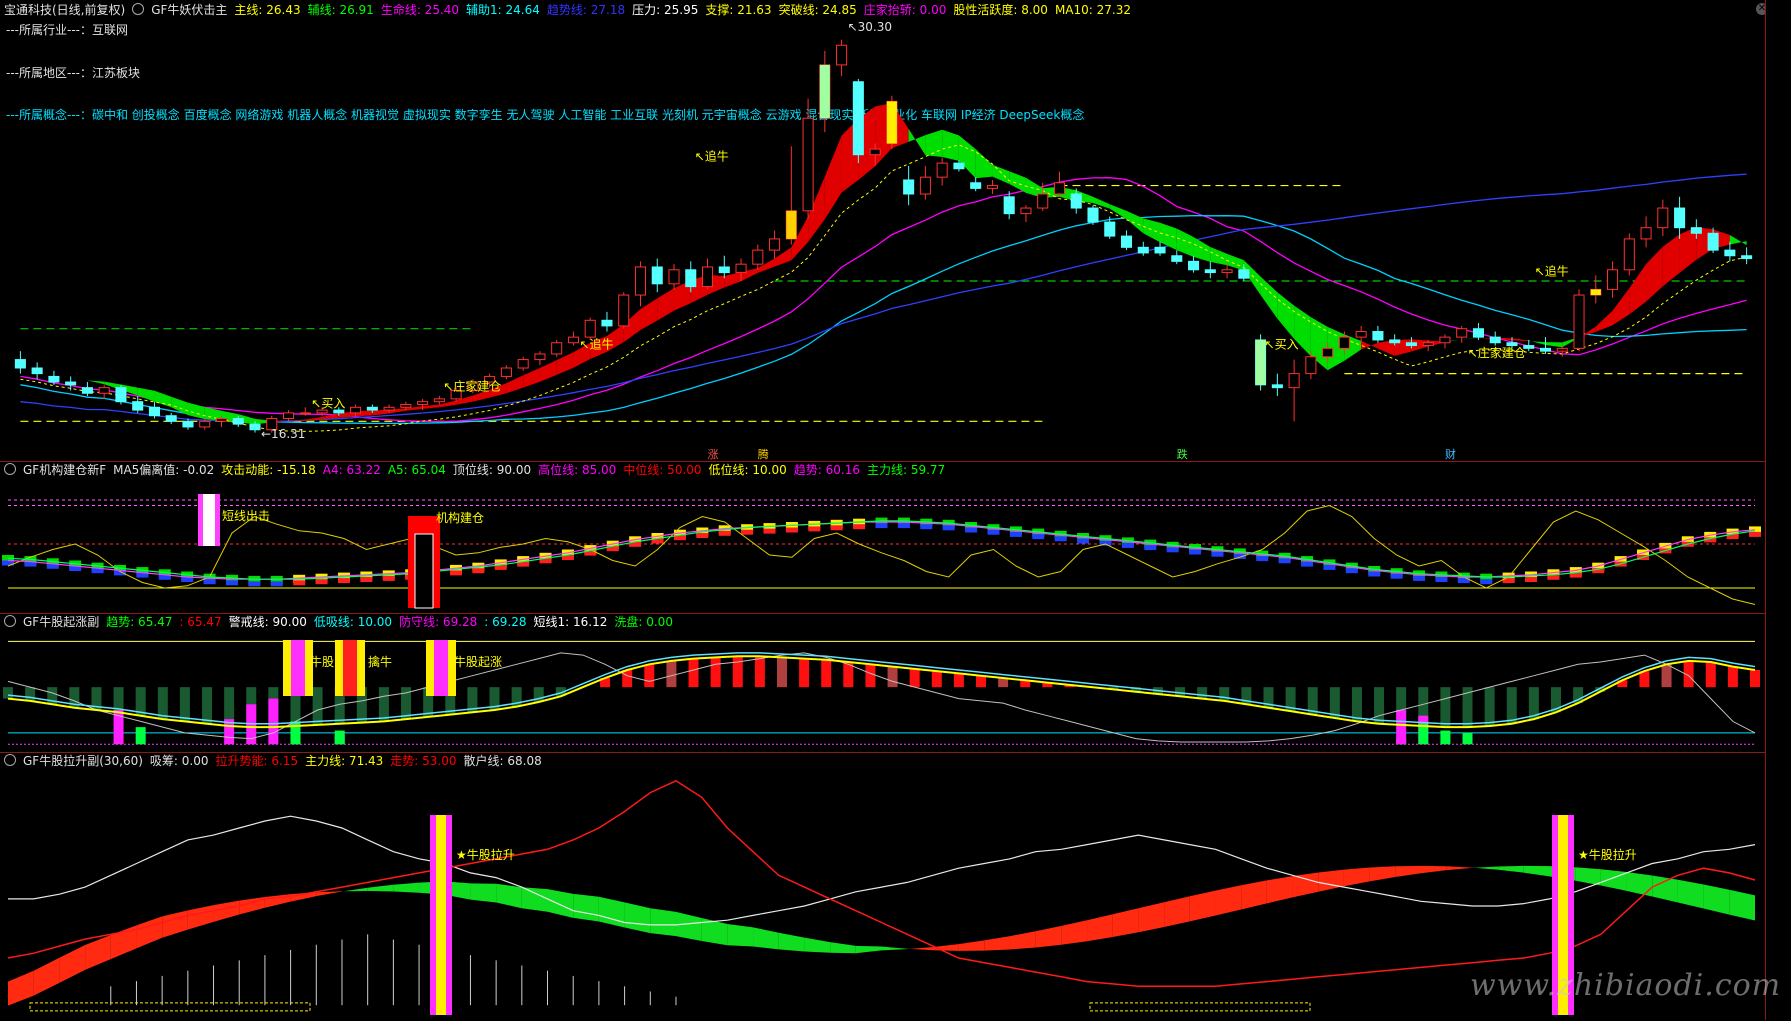 This screenshot has width=1791, height=1021. I want to click on right-scroll-strip, so click(1778, 510).